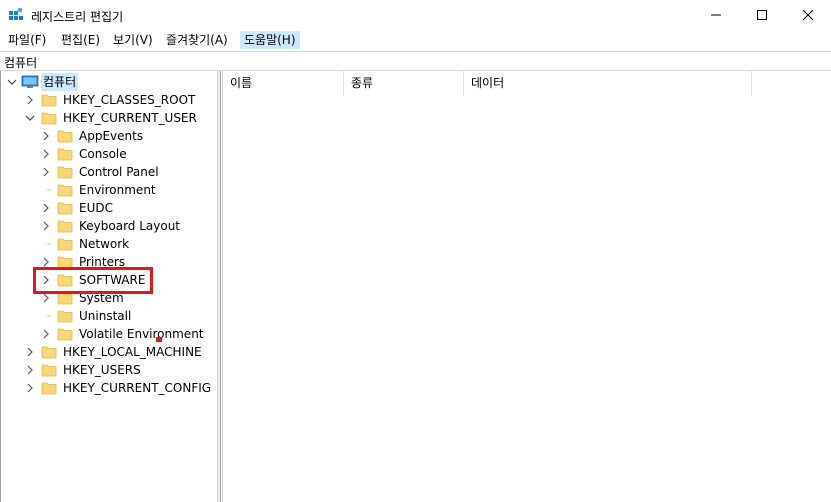  I want to click on computer-icon, so click(30, 82).